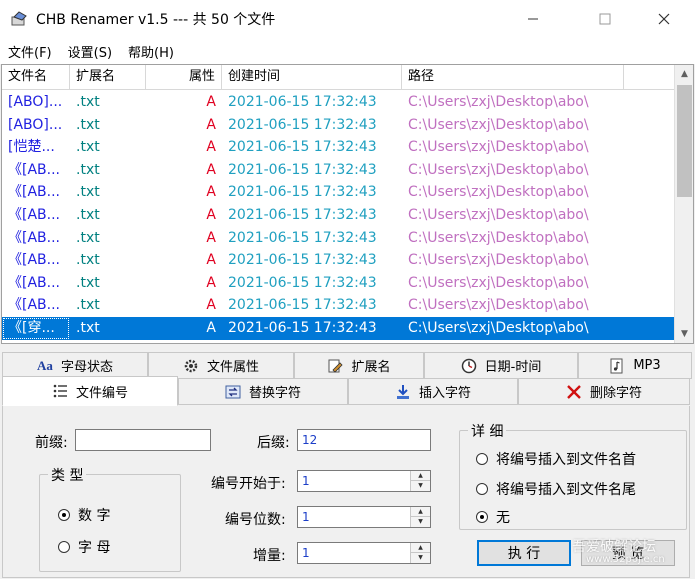 The height and width of the screenshot is (579, 695). What do you see at coordinates (30, 51) in the screenshot?
I see `menu-file: 文件(F)` at bounding box center [30, 51].